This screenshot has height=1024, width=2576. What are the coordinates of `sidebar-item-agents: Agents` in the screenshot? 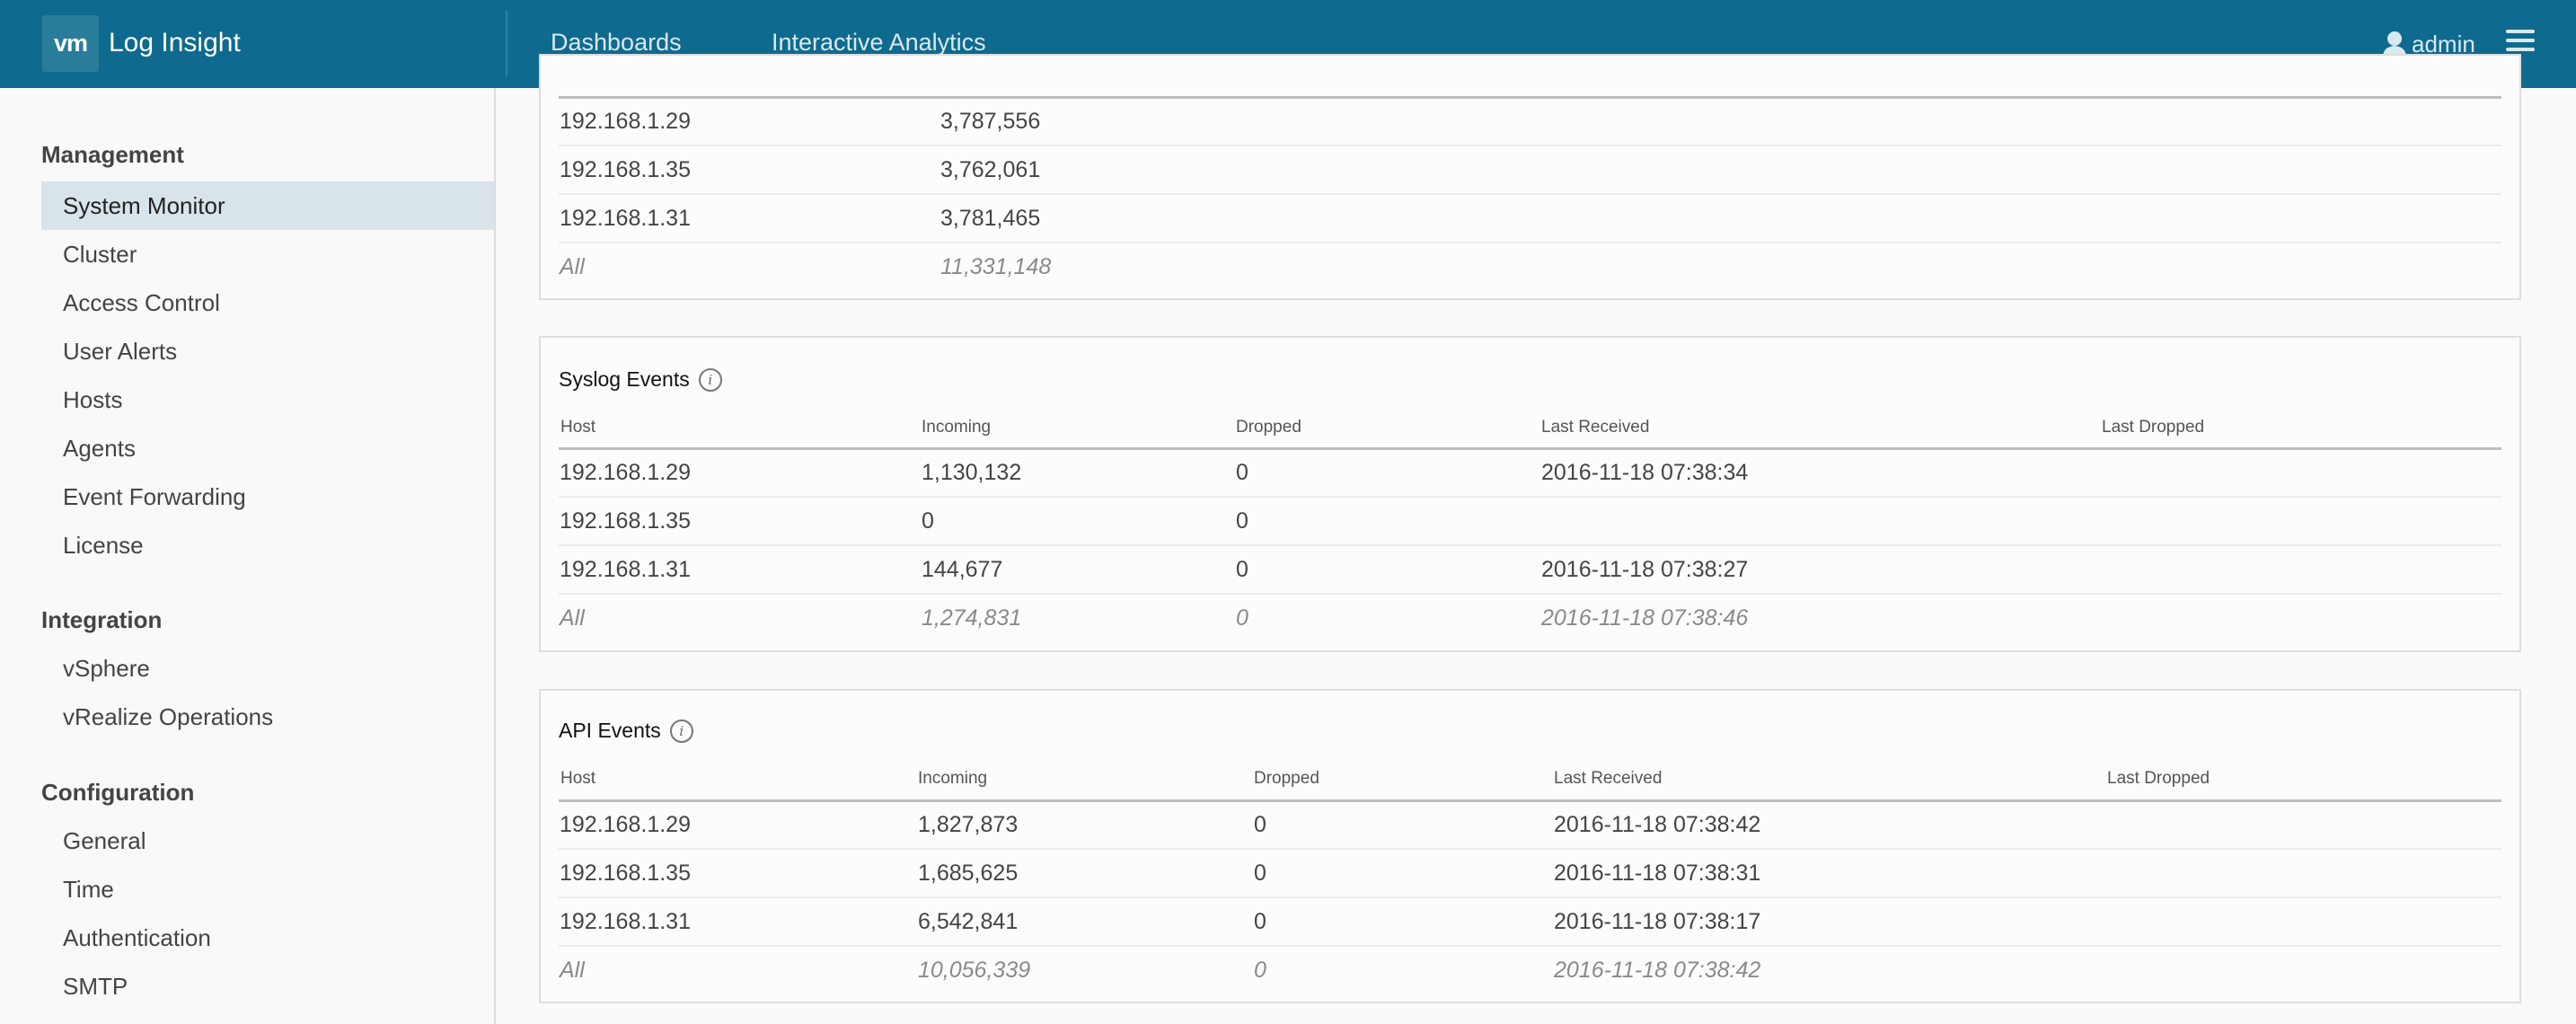 It's located at (267, 448).